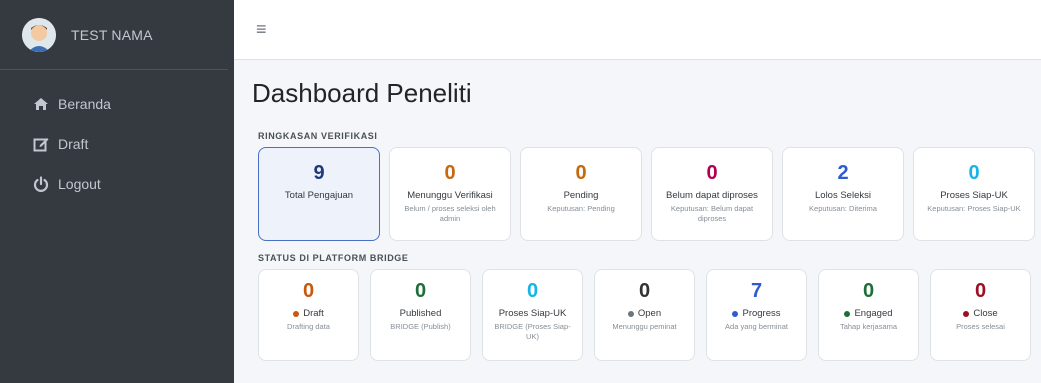  Describe the element at coordinates (313, 313) in the screenshot. I see `card-label-text: Draft` at that location.